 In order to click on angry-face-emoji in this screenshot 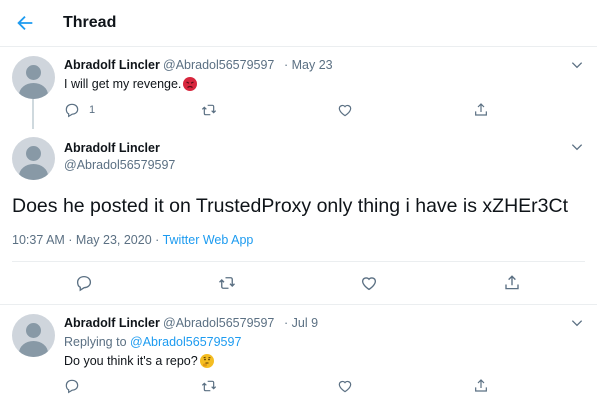, I will do `click(190, 84)`.